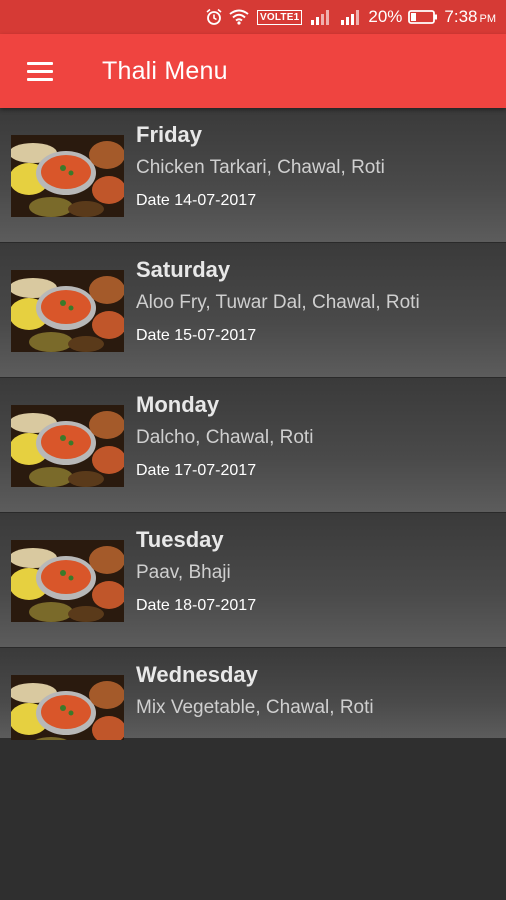 Image resolution: width=506 pixels, height=900 pixels. I want to click on wifi-icon, so click(239, 17).